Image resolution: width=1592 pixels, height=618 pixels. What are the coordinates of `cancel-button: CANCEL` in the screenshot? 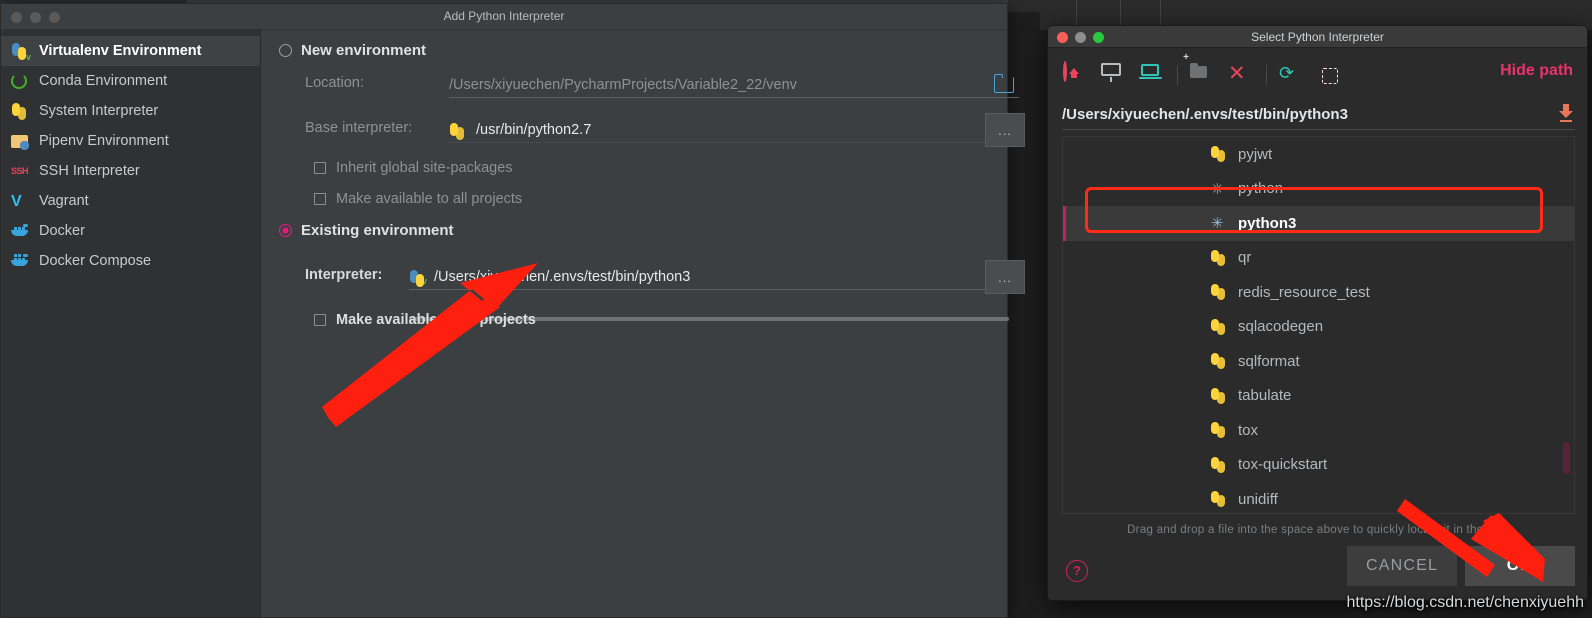 It's located at (1402, 566).